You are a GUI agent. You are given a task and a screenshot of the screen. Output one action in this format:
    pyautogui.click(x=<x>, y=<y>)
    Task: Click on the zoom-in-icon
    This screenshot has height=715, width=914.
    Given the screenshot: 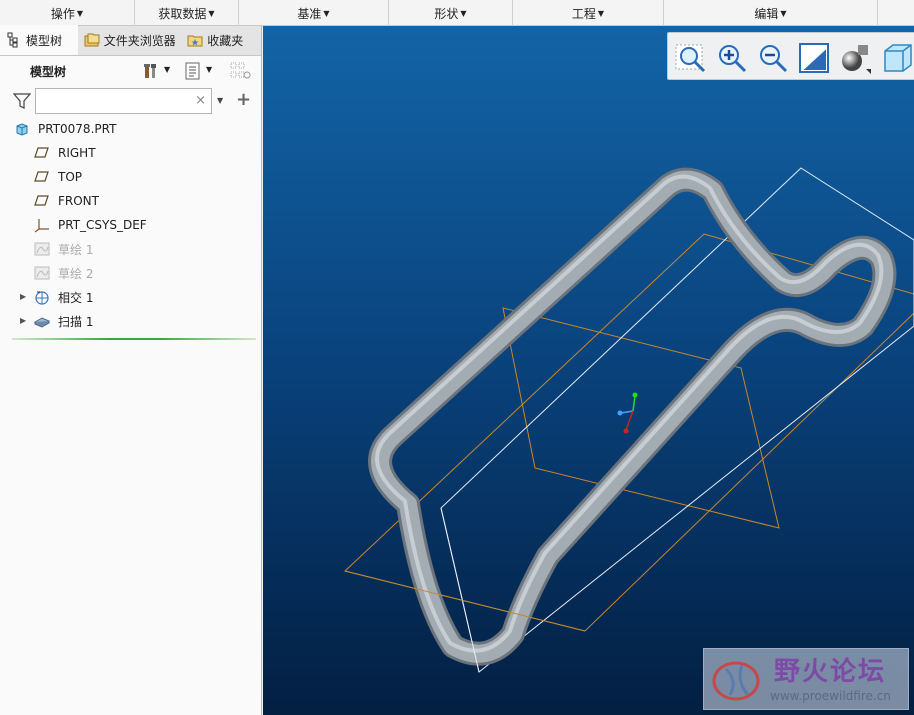 What is the action you would take?
    pyautogui.click(x=732, y=58)
    